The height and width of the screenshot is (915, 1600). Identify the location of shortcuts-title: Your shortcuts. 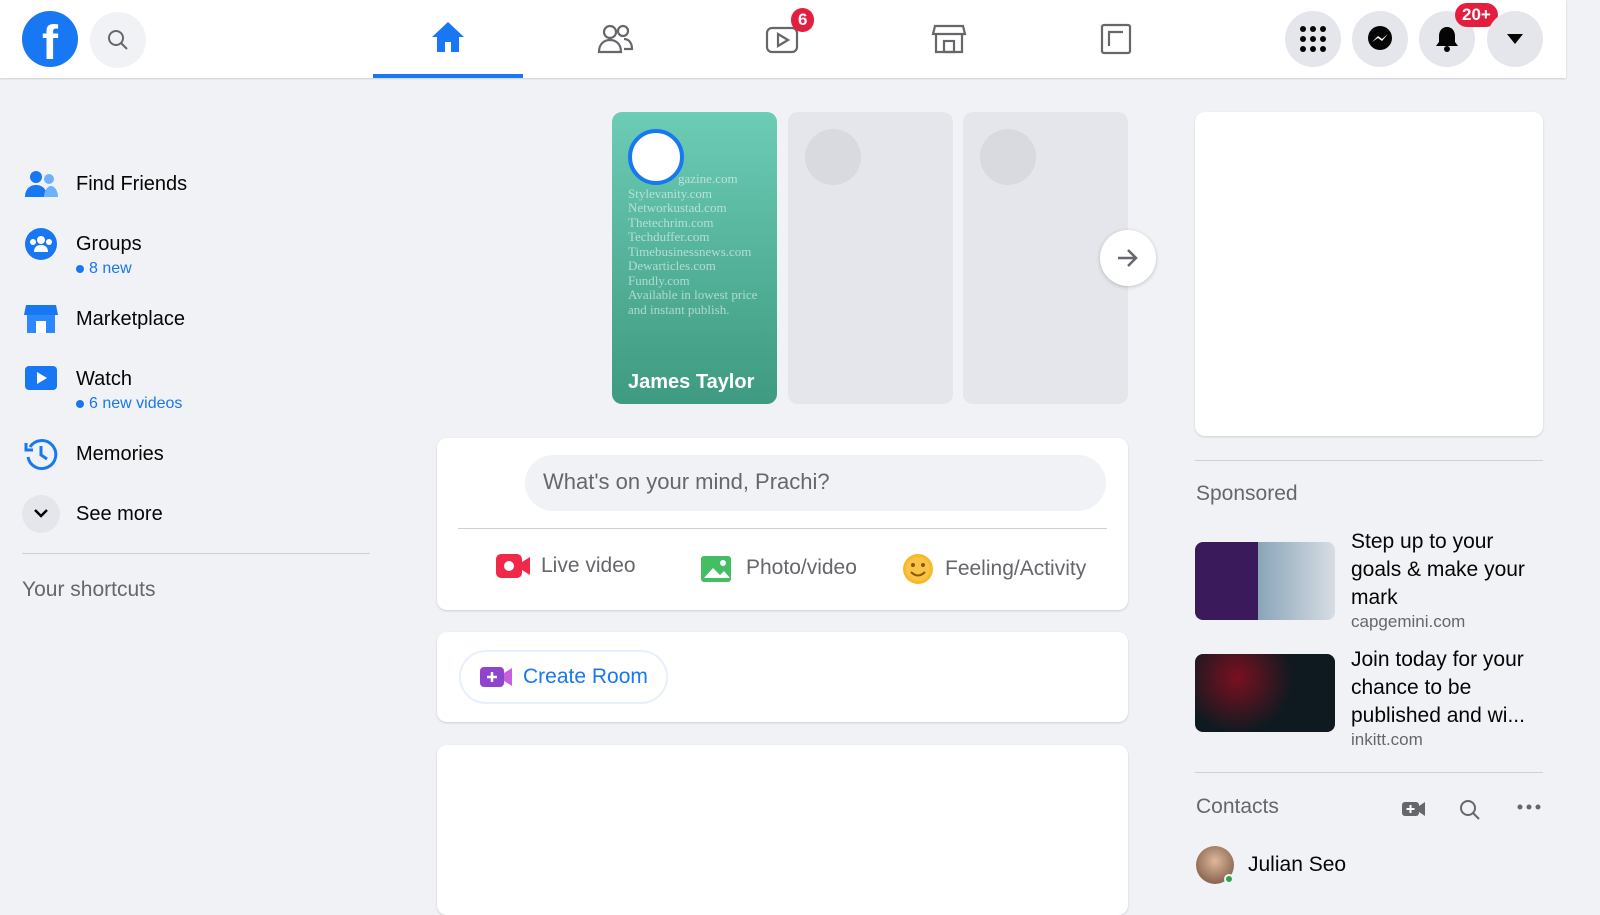
(89, 589).